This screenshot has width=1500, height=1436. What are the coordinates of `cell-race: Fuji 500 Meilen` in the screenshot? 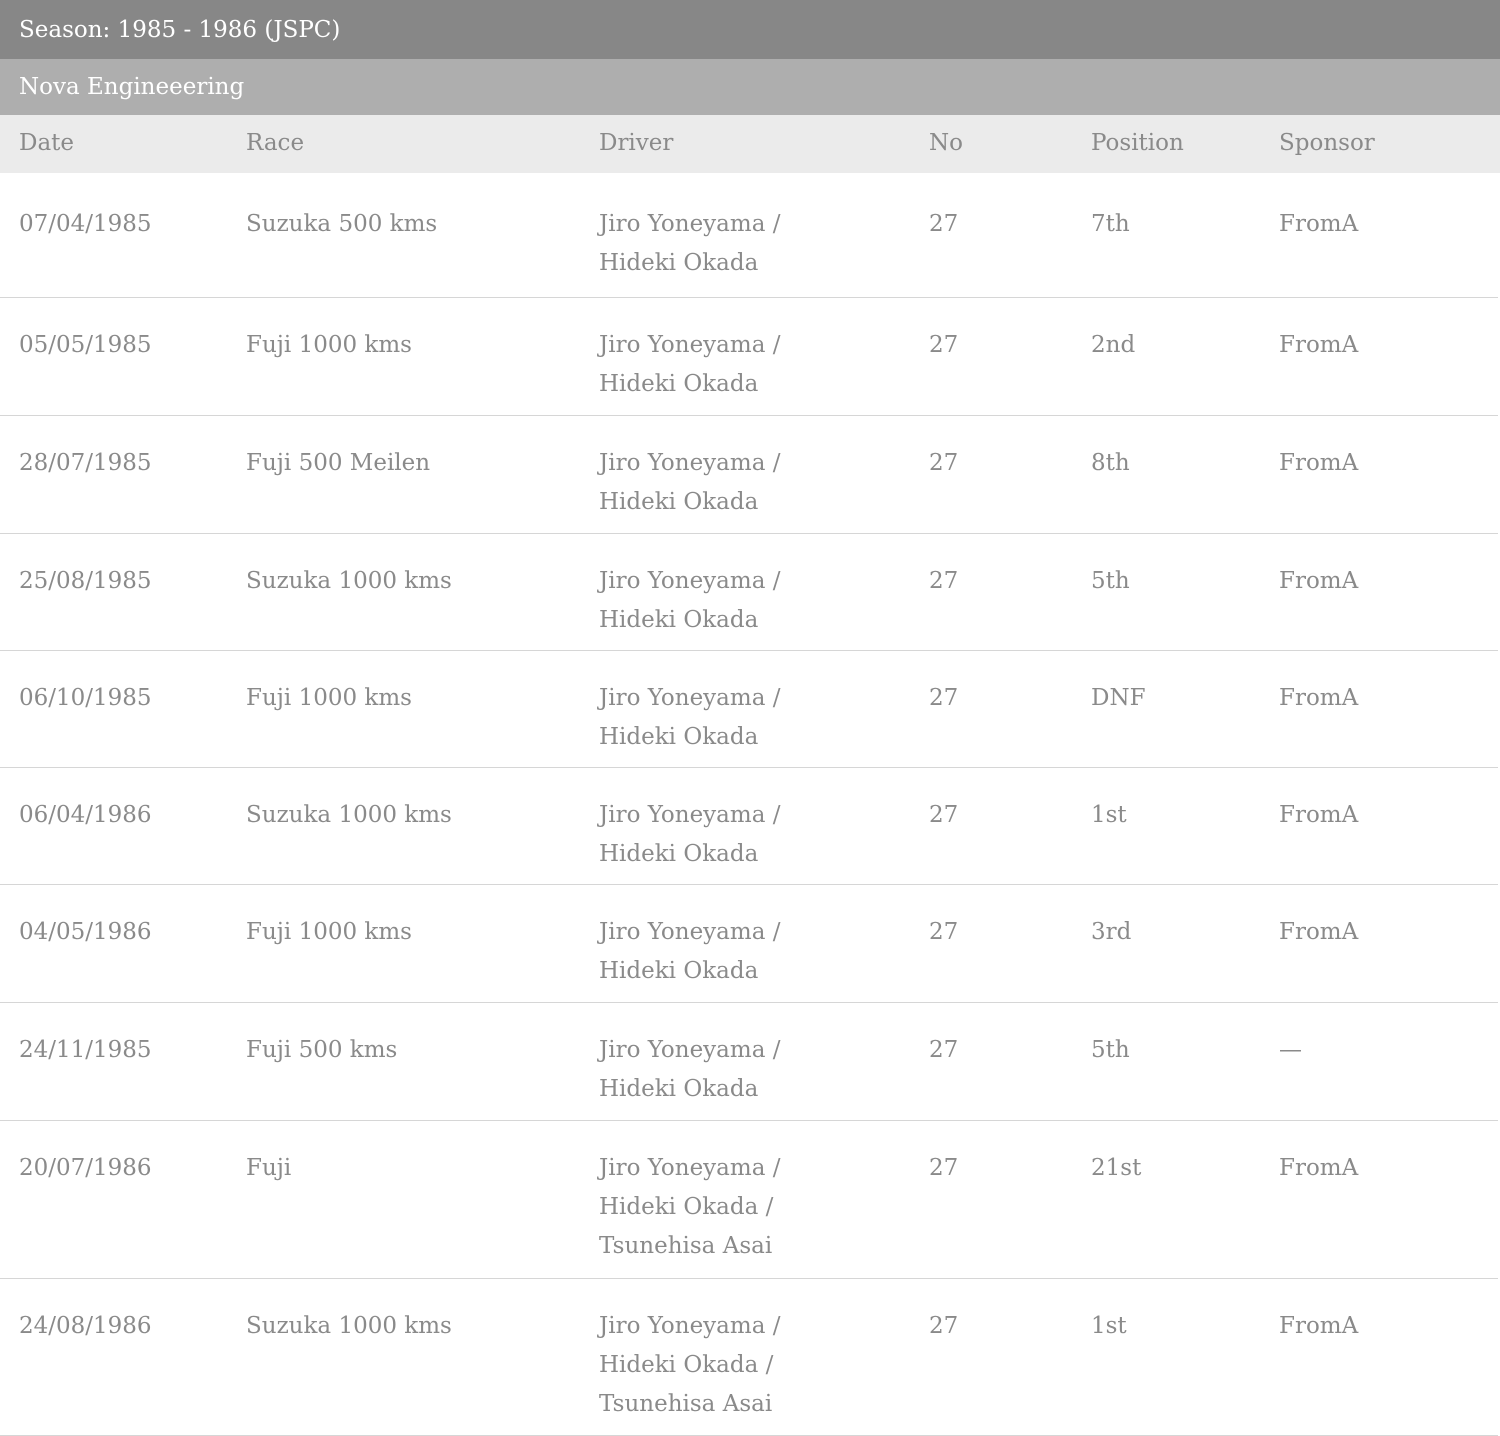 It's located at (338, 463).